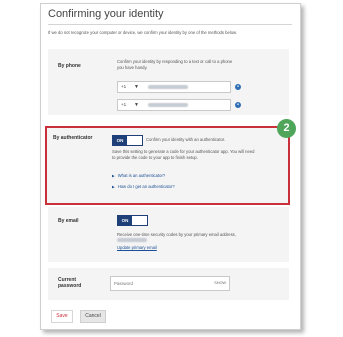 Image resolution: width=343 pixels, height=337 pixels. Describe the element at coordinates (106, 14) in the screenshot. I see `page-title: Confirming your identity` at that location.